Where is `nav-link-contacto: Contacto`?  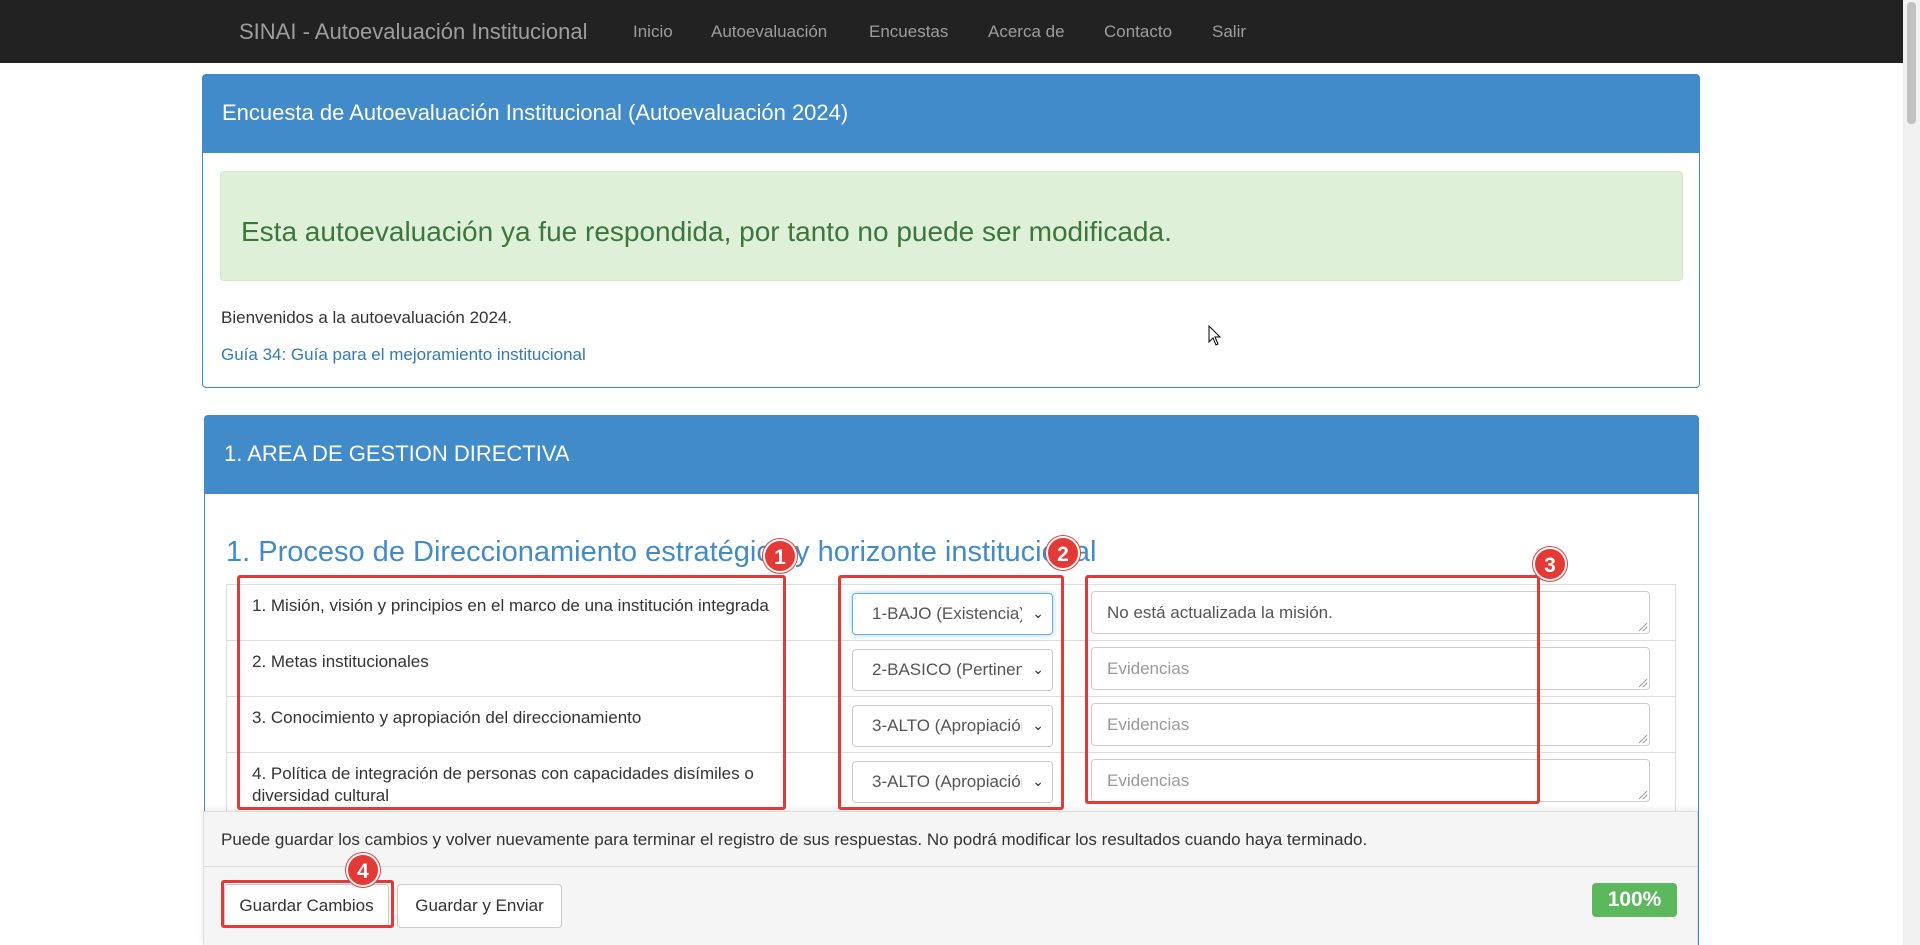 nav-link-contacto: Contacto is located at coordinates (1138, 32).